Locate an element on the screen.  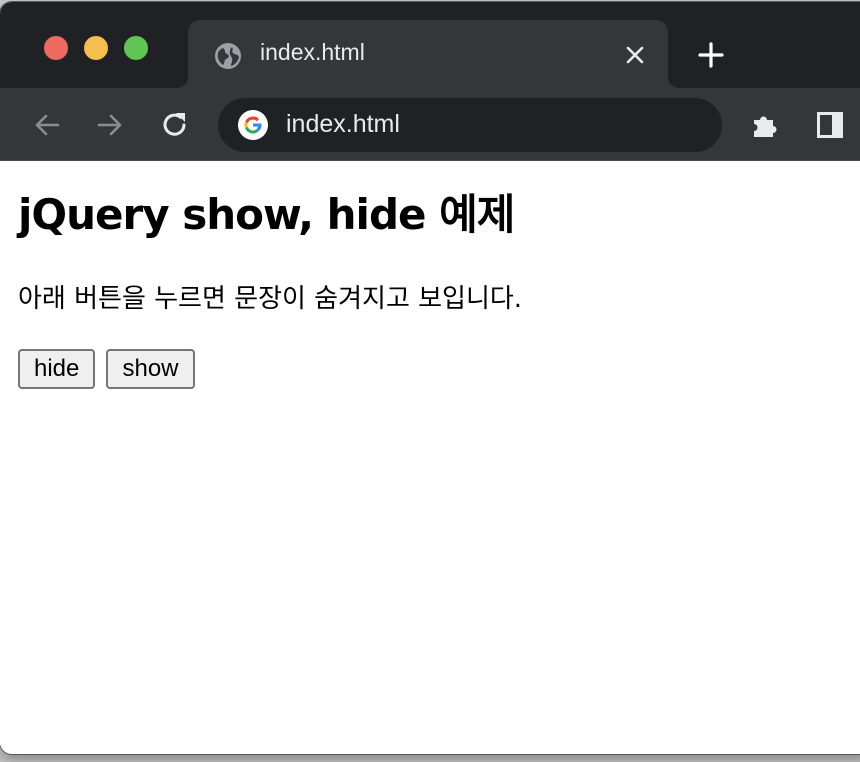
close-window-button is located at coordinates (56, 48).